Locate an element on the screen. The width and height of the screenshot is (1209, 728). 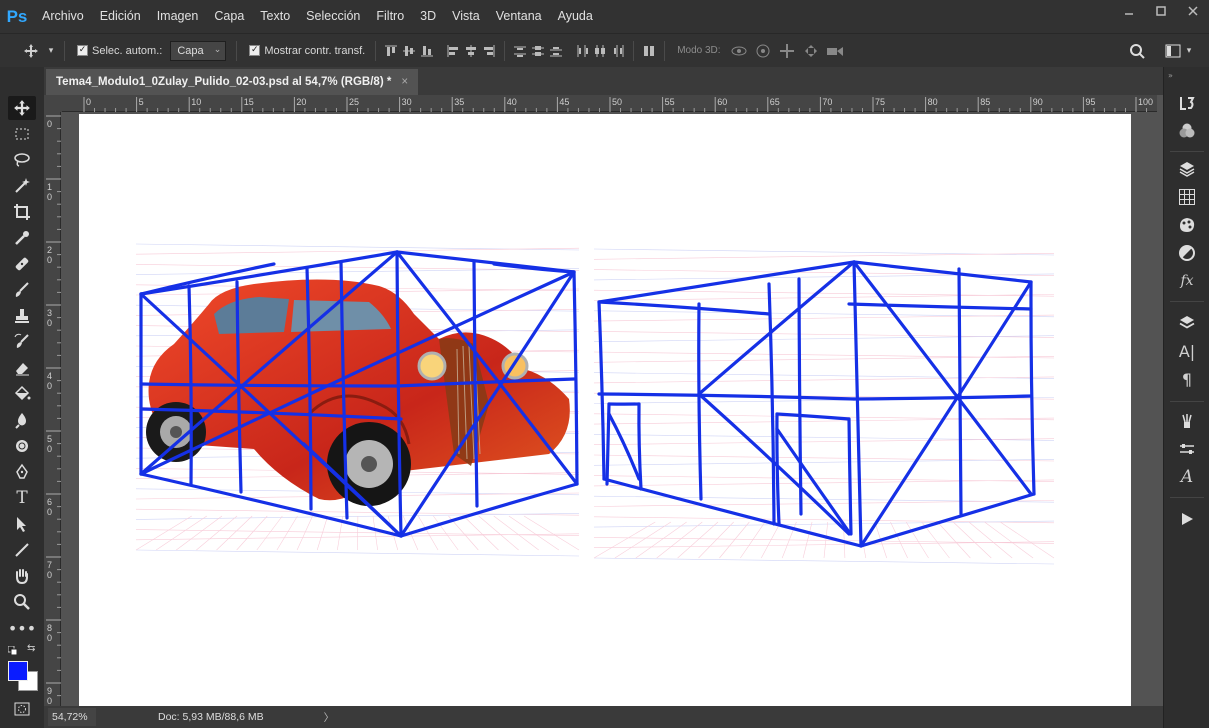
align-vcenter-icon is located at coordinates (409, 51).